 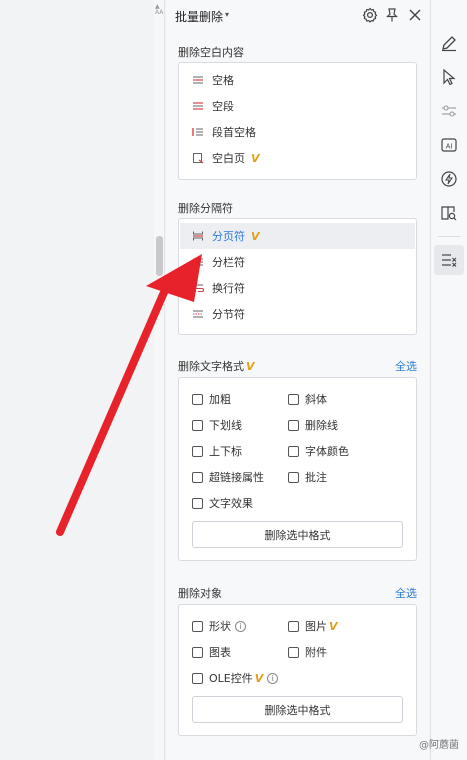 I want to click on section-label-objects: 删除对象, so click(x=200, y=593).